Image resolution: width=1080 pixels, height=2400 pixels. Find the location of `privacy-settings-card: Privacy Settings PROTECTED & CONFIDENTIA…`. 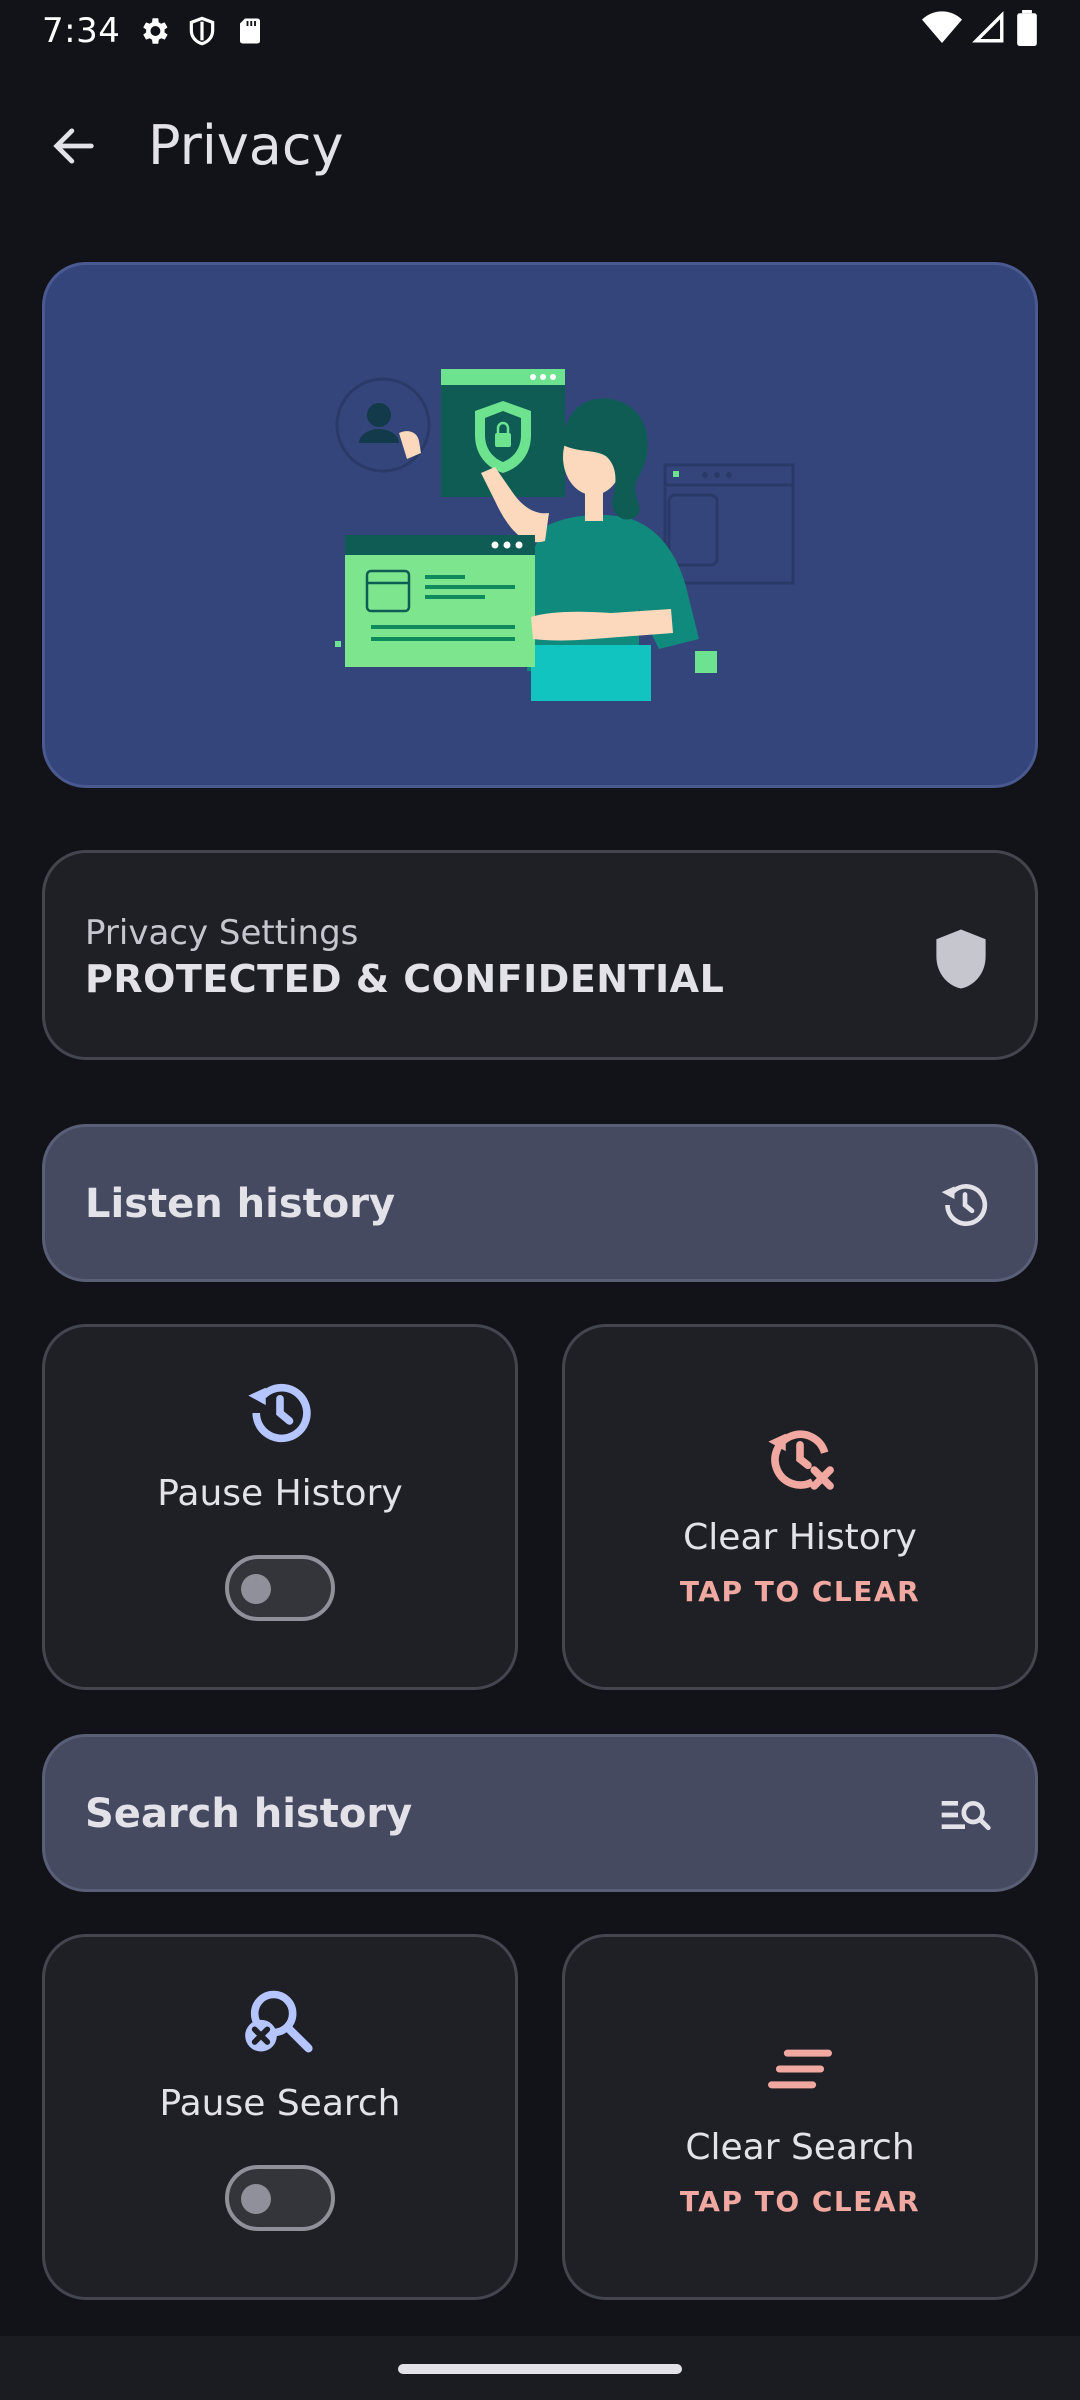

privacy-settings-card: Privacy Settings PROTECTED & CONFIDENTIA… is located at coordinates (540, 955).